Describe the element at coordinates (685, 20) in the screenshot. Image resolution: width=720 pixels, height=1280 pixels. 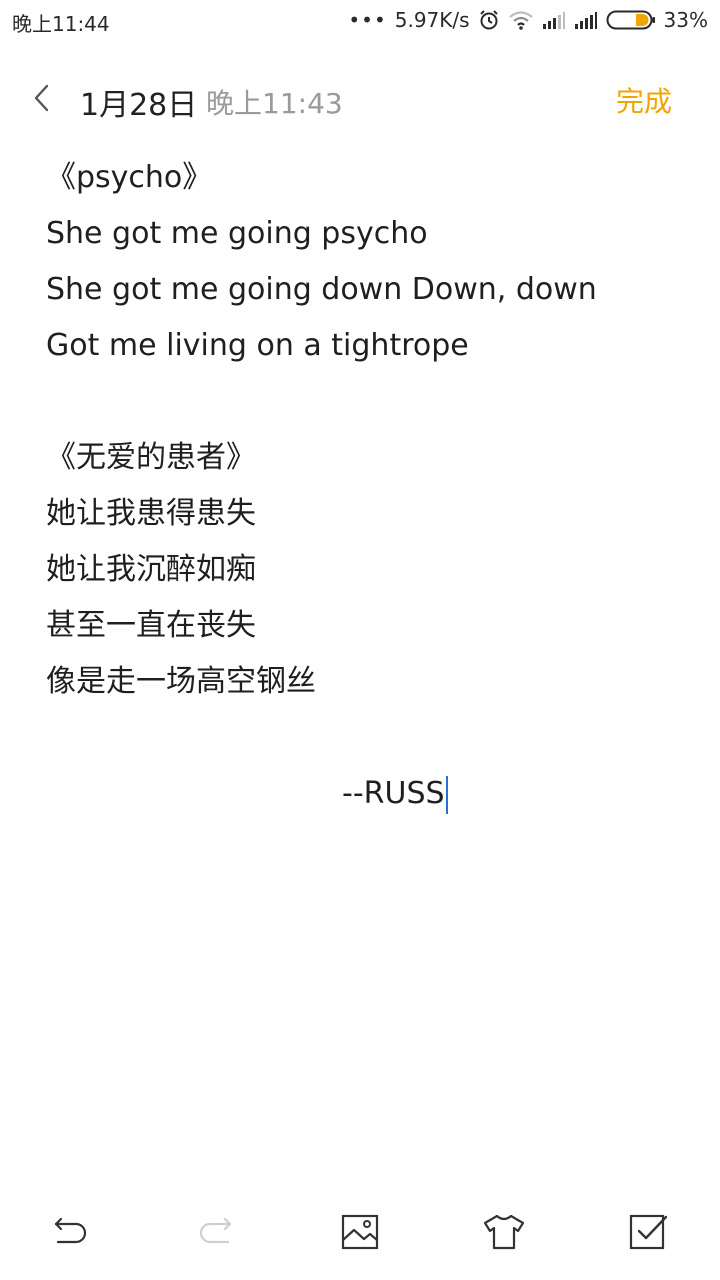
I see `battery-percent: 33%` at that location.